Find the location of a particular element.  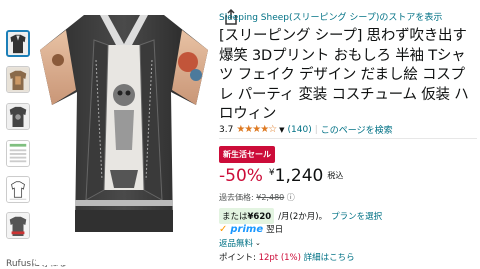

past-price-value: ¥2,480 is located at coordinates (270, 197).